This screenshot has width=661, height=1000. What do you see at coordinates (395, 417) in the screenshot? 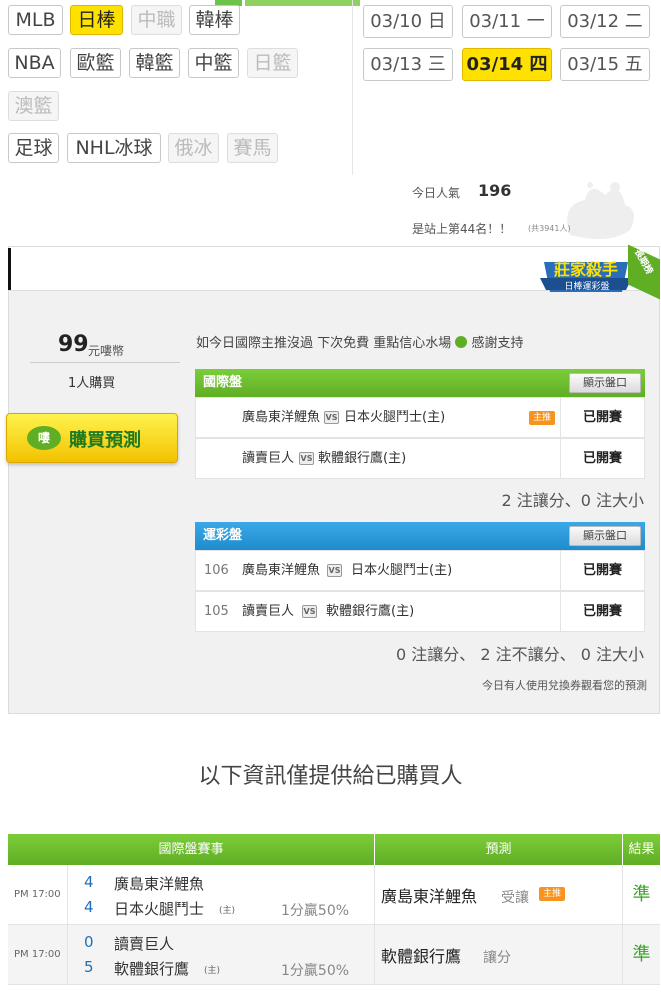
I see `intl-game-1-away: 日本火腿鬥士(主)` at bounding box center [395, 417].